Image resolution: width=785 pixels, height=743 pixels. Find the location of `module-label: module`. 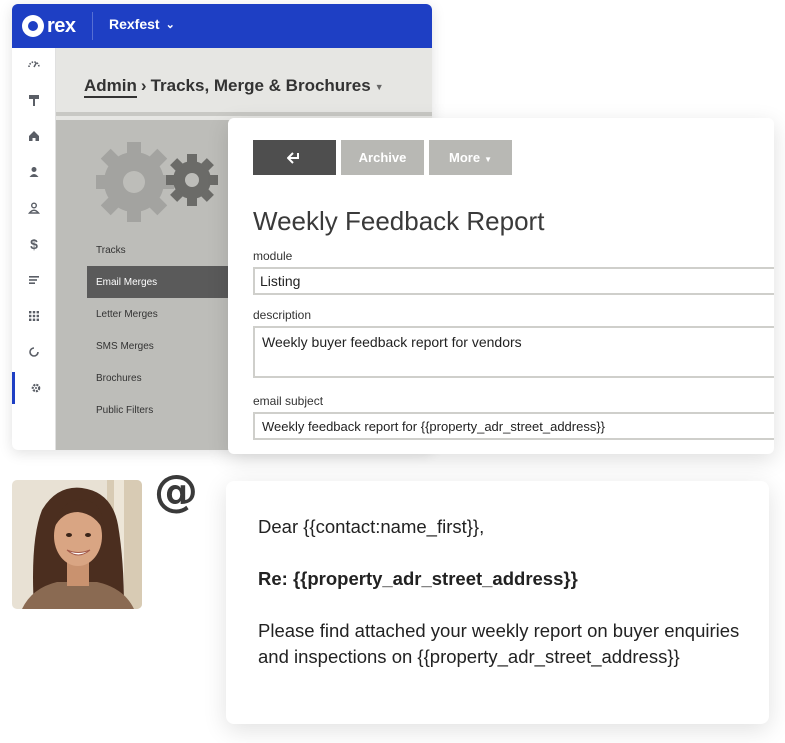

module-label: module is located at coordinates (273, 256).